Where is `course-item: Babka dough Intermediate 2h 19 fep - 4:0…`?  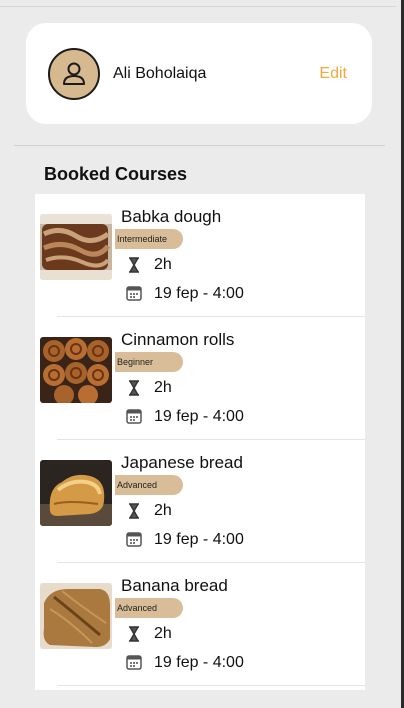
course-item: Babka dough Intermediate 2h 19 fep - 4:0… is located at coordinates (200, 255).